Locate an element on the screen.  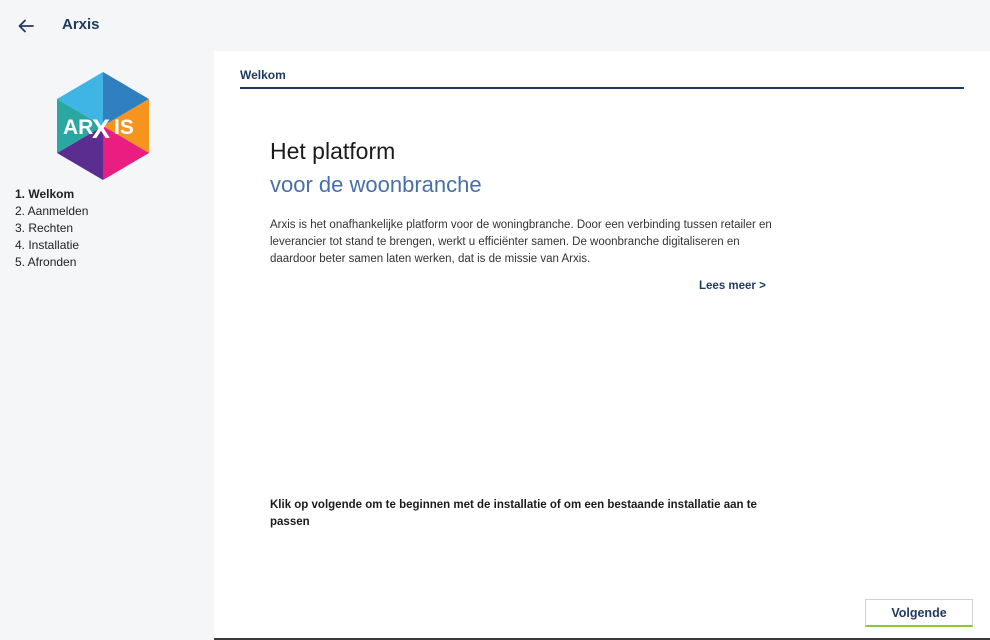
heading-primary: Het platform is located at coordinates (333, 151).